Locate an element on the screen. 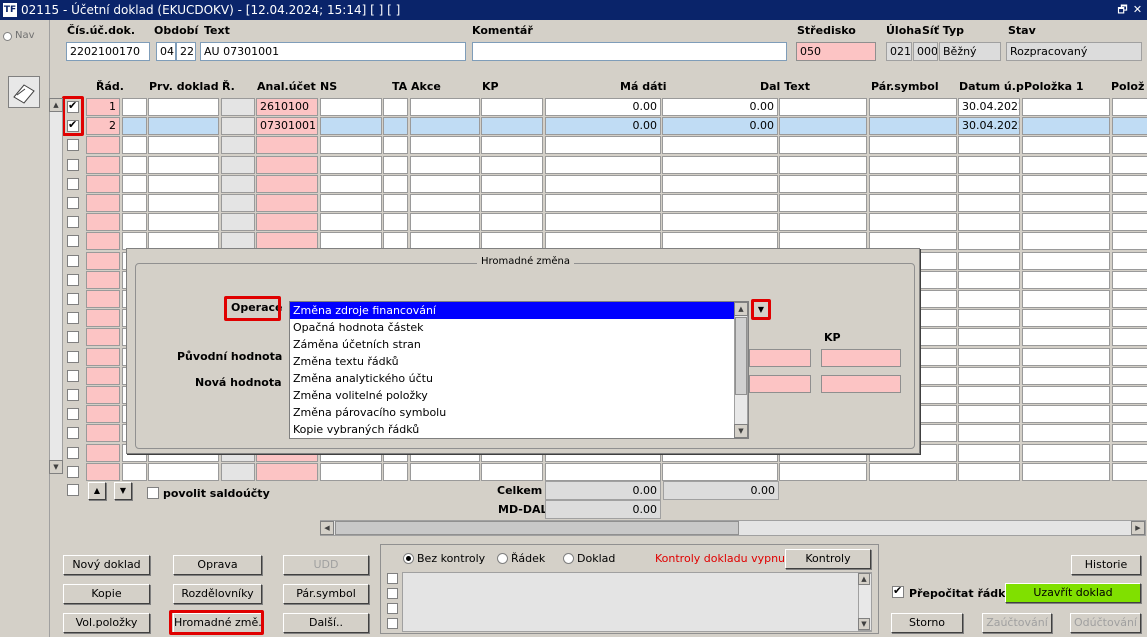 The width and height of the screenshot is (1147, 637). storno-button: Storno is located at coordinates (927, 623).